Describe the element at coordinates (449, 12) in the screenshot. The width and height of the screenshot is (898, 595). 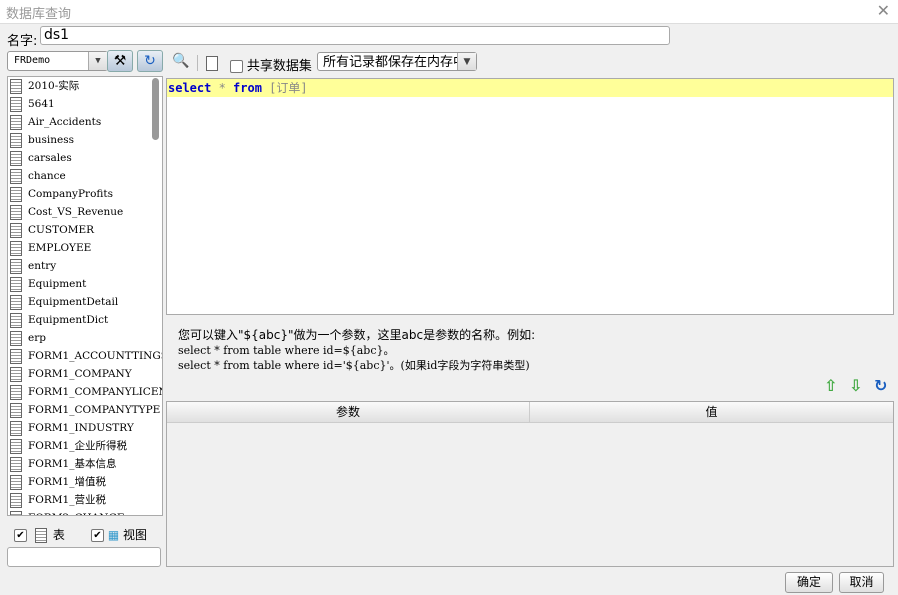
I see `title-bar` at that location.